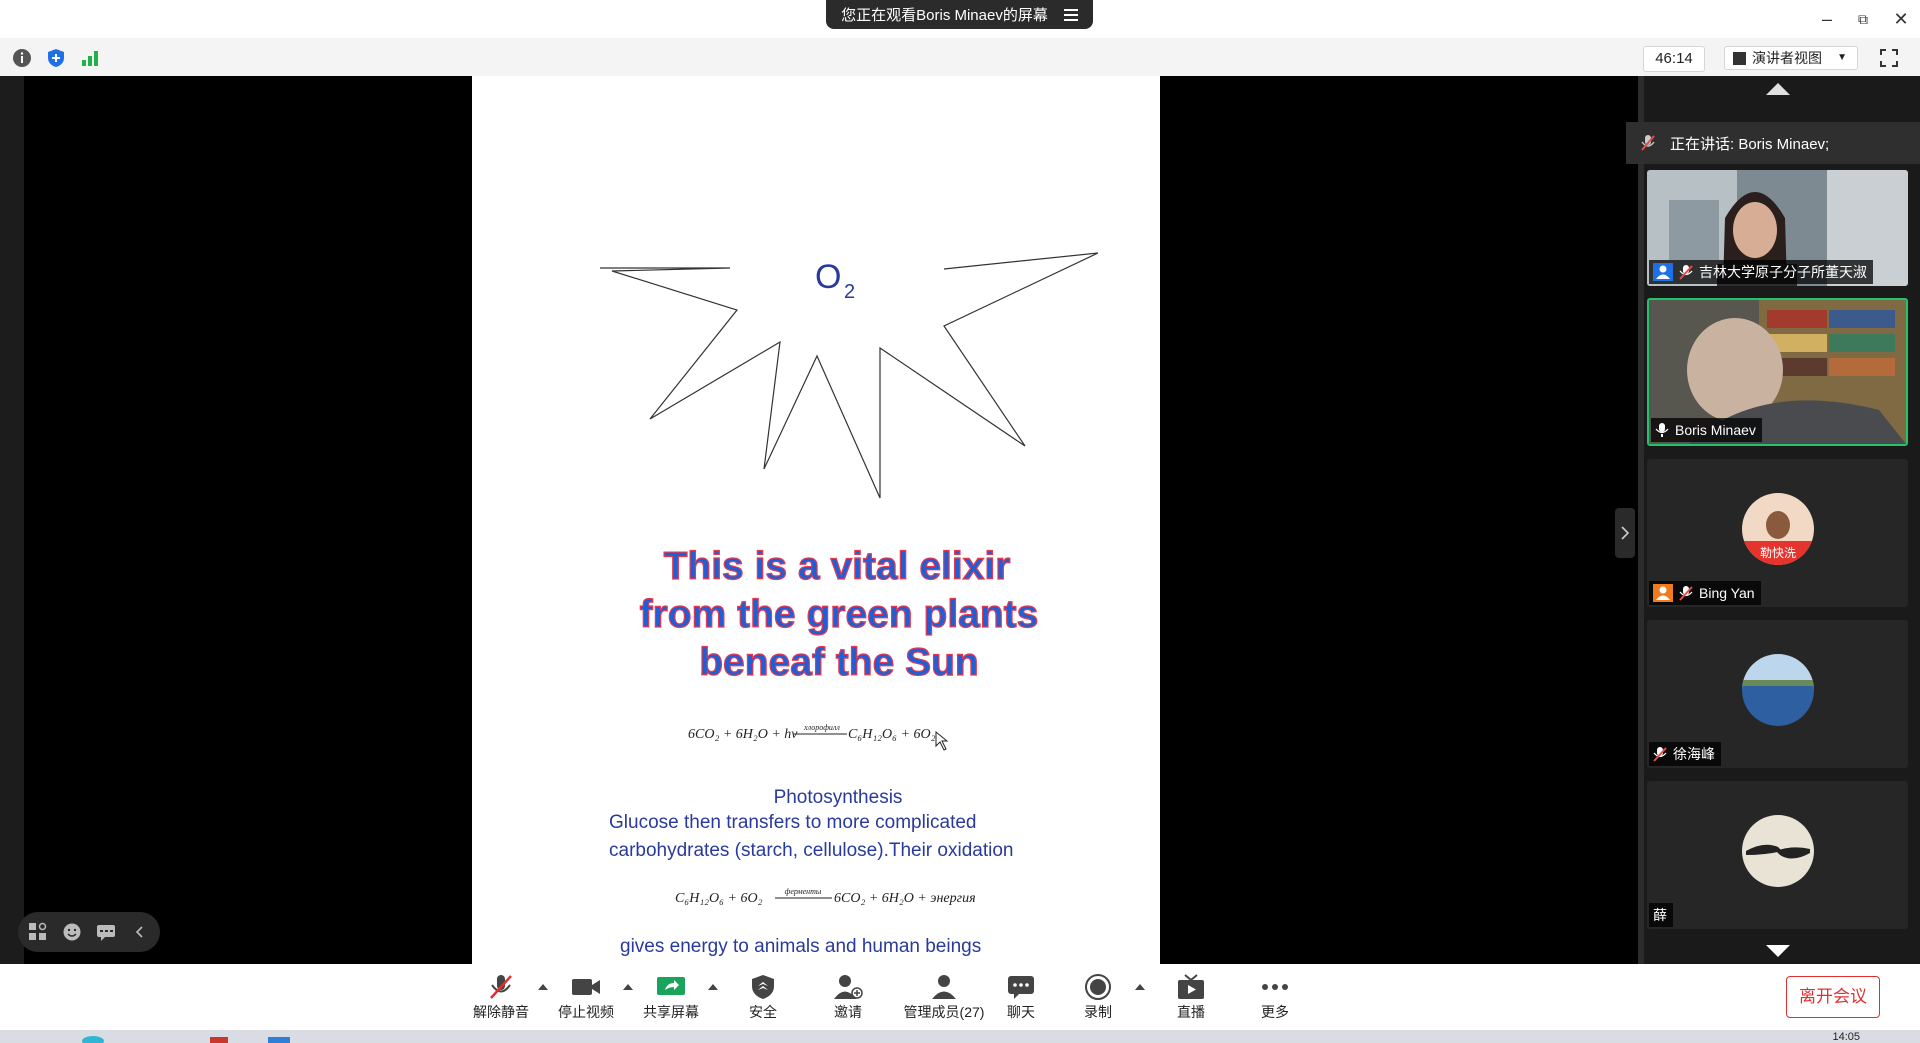  I want to click on o2-subscript: 2, so click(849, 292).